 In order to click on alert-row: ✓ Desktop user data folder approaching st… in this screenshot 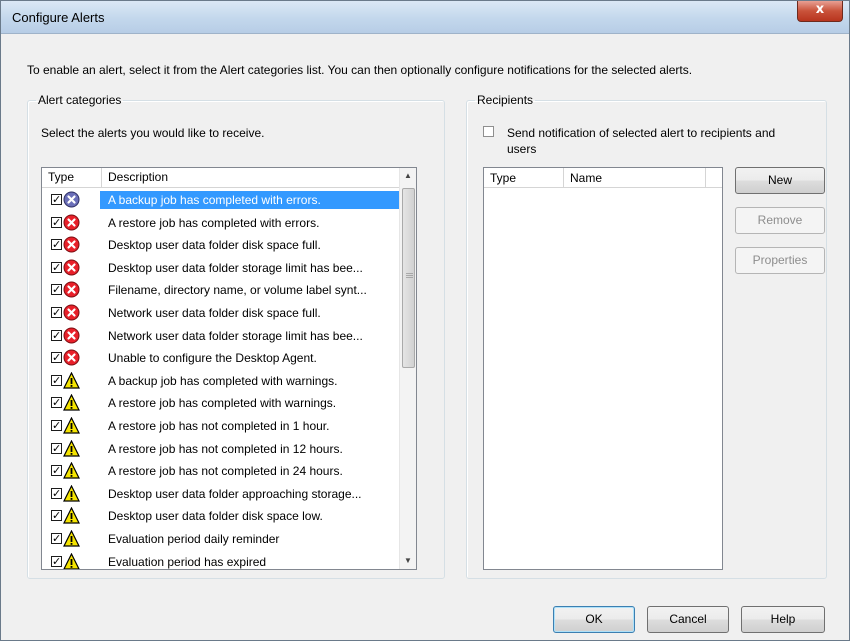, I will do `click(222, 494)`.